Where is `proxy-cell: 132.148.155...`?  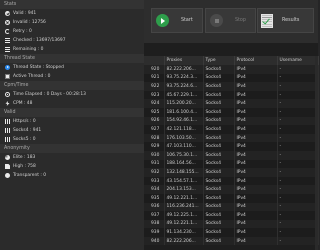 proxy-cell: 132.148.155... is located at coordinates (184, 172).